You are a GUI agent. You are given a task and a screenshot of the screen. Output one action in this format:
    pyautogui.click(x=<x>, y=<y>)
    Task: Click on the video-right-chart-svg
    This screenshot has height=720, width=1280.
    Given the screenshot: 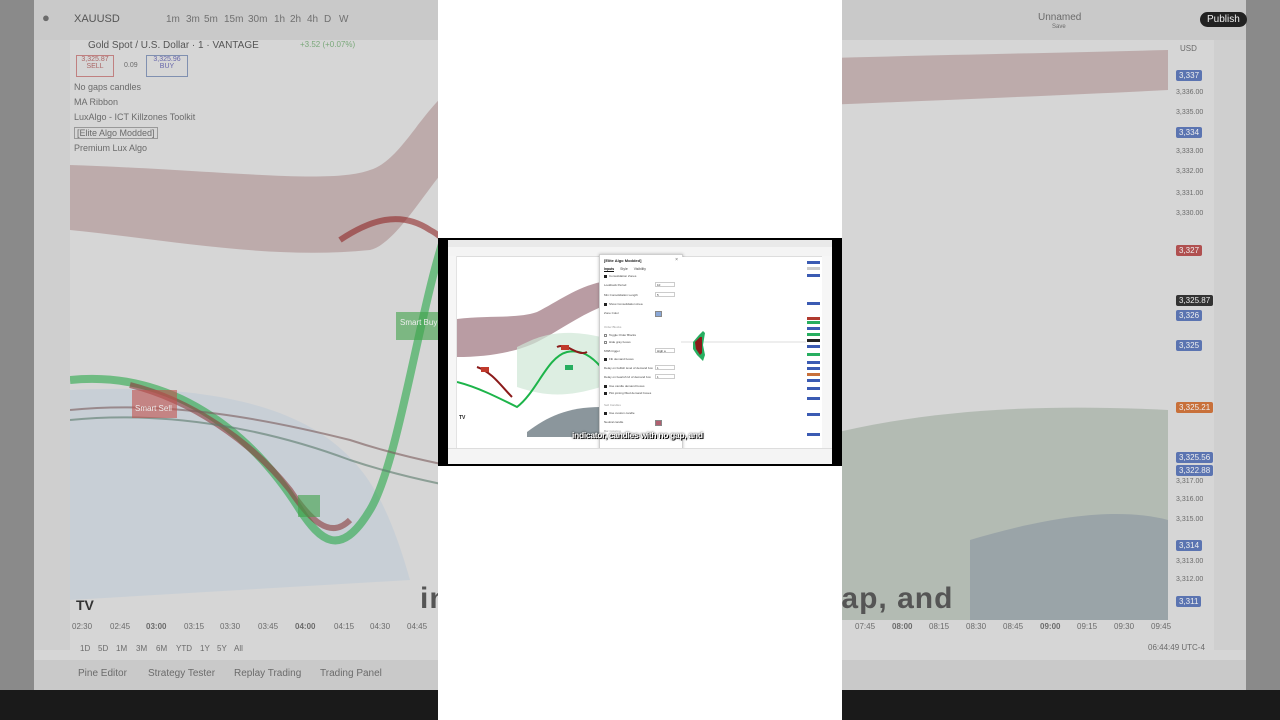 What is the action you would take?
    pyautogui.click(x=743, y=346)
    